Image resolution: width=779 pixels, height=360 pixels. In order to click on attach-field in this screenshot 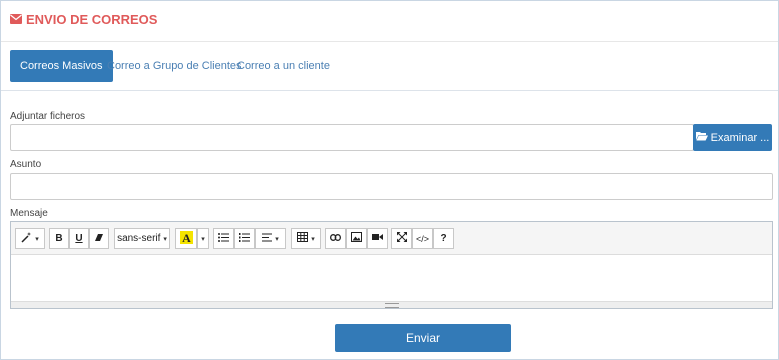, I will do `click(352, 137)`.